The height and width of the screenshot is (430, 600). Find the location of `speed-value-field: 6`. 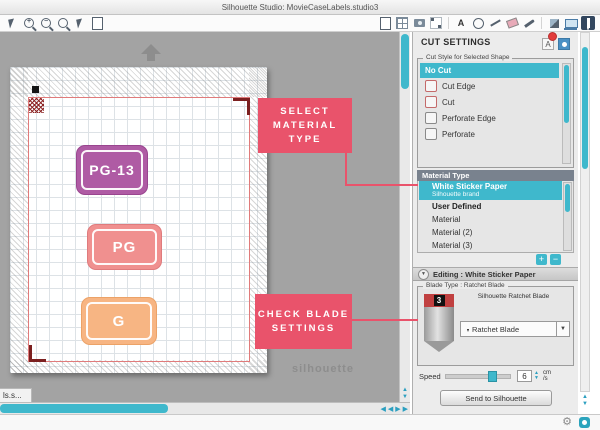

speed-value-field: 6 is located at coordinates (524, 376).